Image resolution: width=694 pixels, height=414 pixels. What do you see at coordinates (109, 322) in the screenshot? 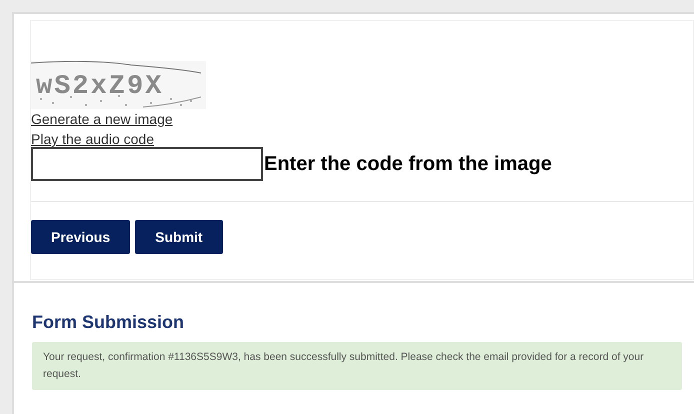
I see `result-heading: Form Submission` at bounding box center [109, 322].